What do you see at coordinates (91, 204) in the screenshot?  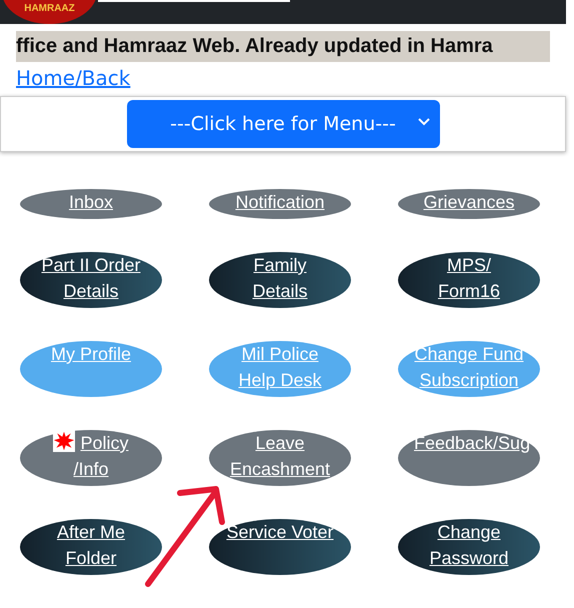 I see `menu-tile: Inbox` at bounding box center [91, 204].